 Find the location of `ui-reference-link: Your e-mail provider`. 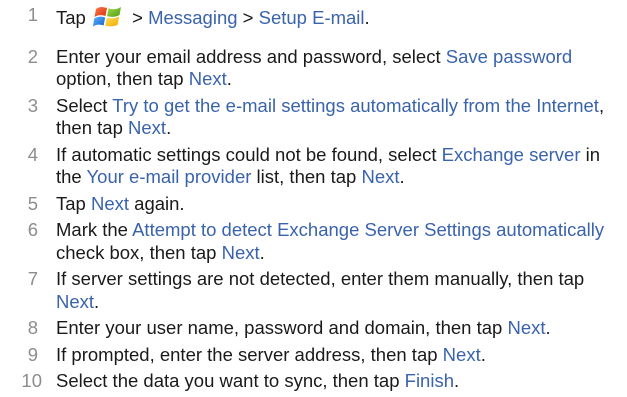

ui-reference-link: Your e-mail provider is located at coordinates (169, 176).